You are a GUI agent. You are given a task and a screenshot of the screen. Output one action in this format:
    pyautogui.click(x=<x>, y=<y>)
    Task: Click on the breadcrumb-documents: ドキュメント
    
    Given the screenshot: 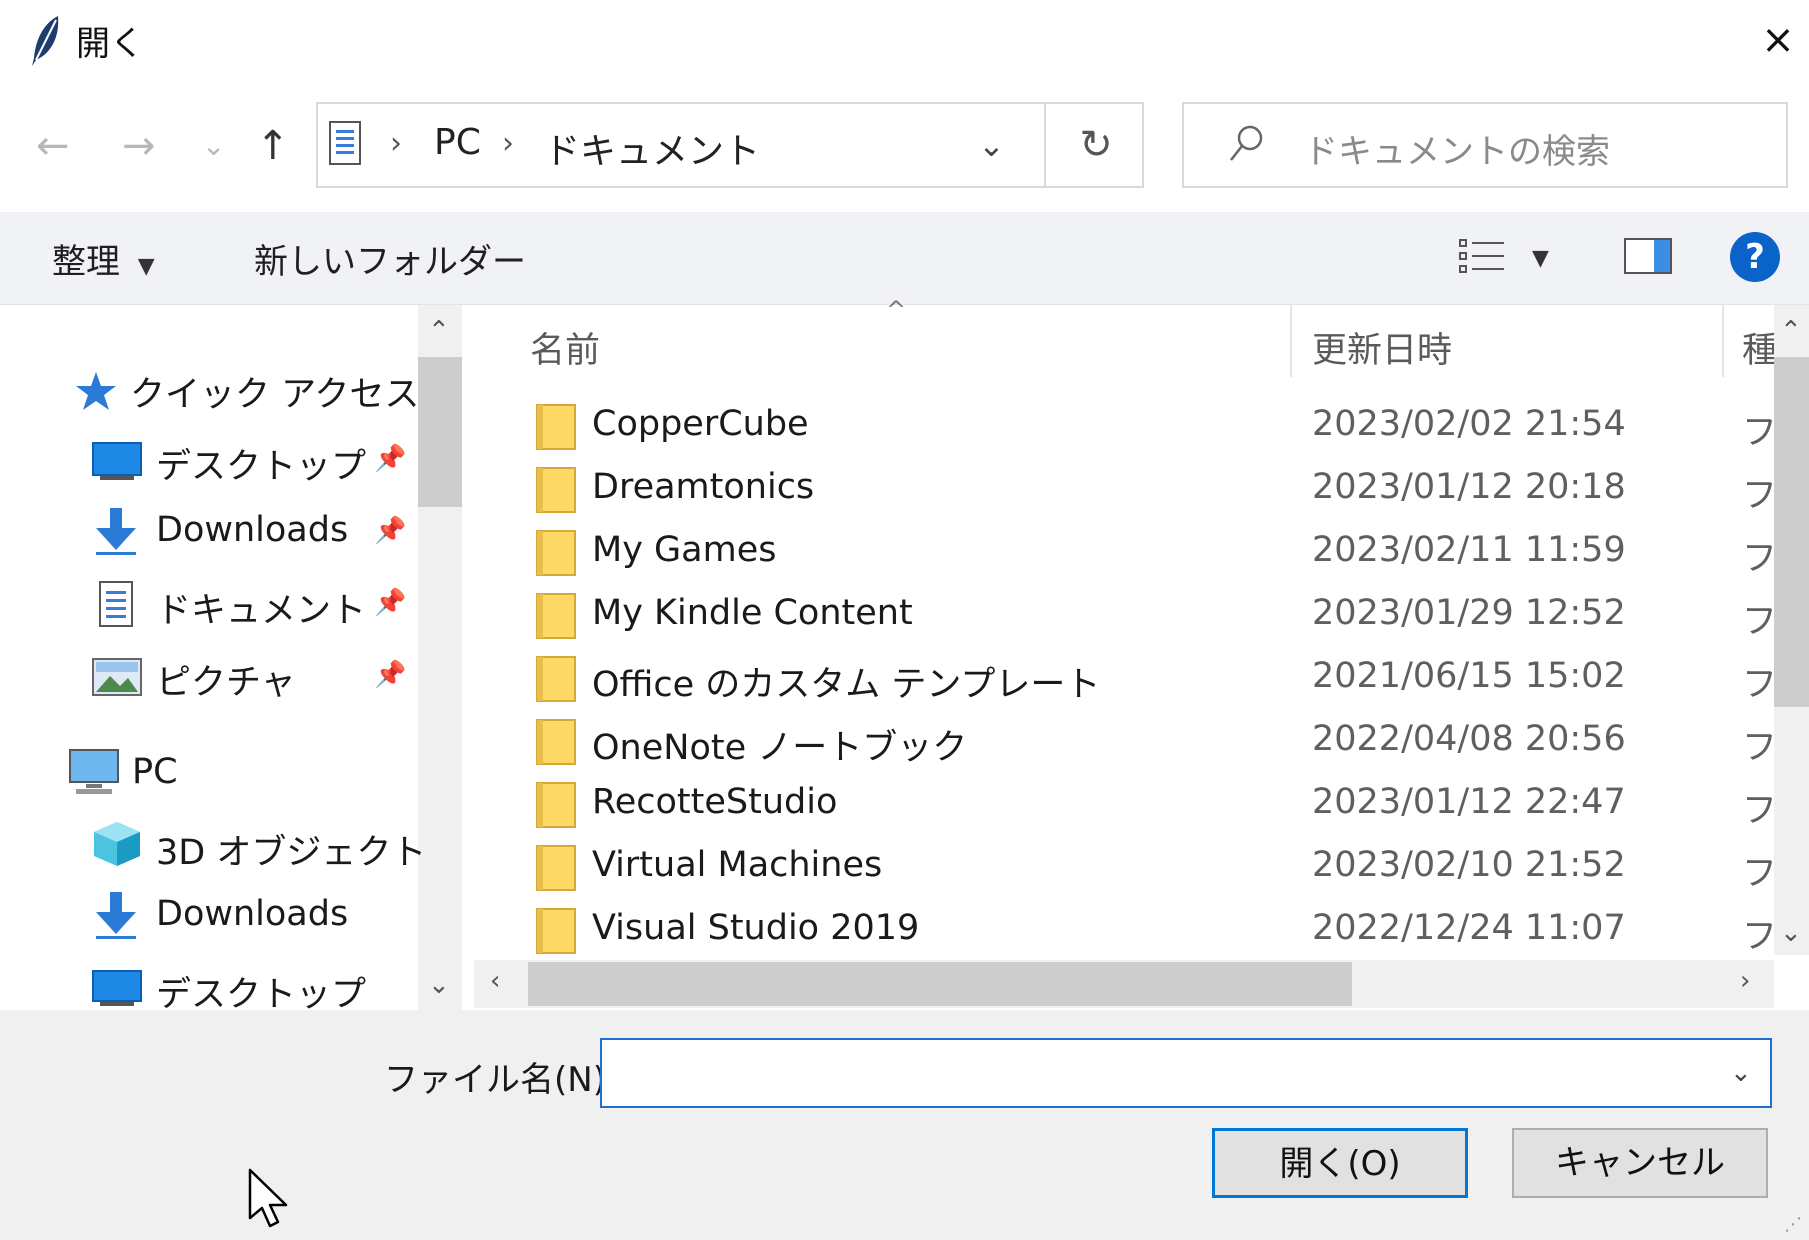 What is the action you would take?
    pyautogui.click(x=652, y=148)
    